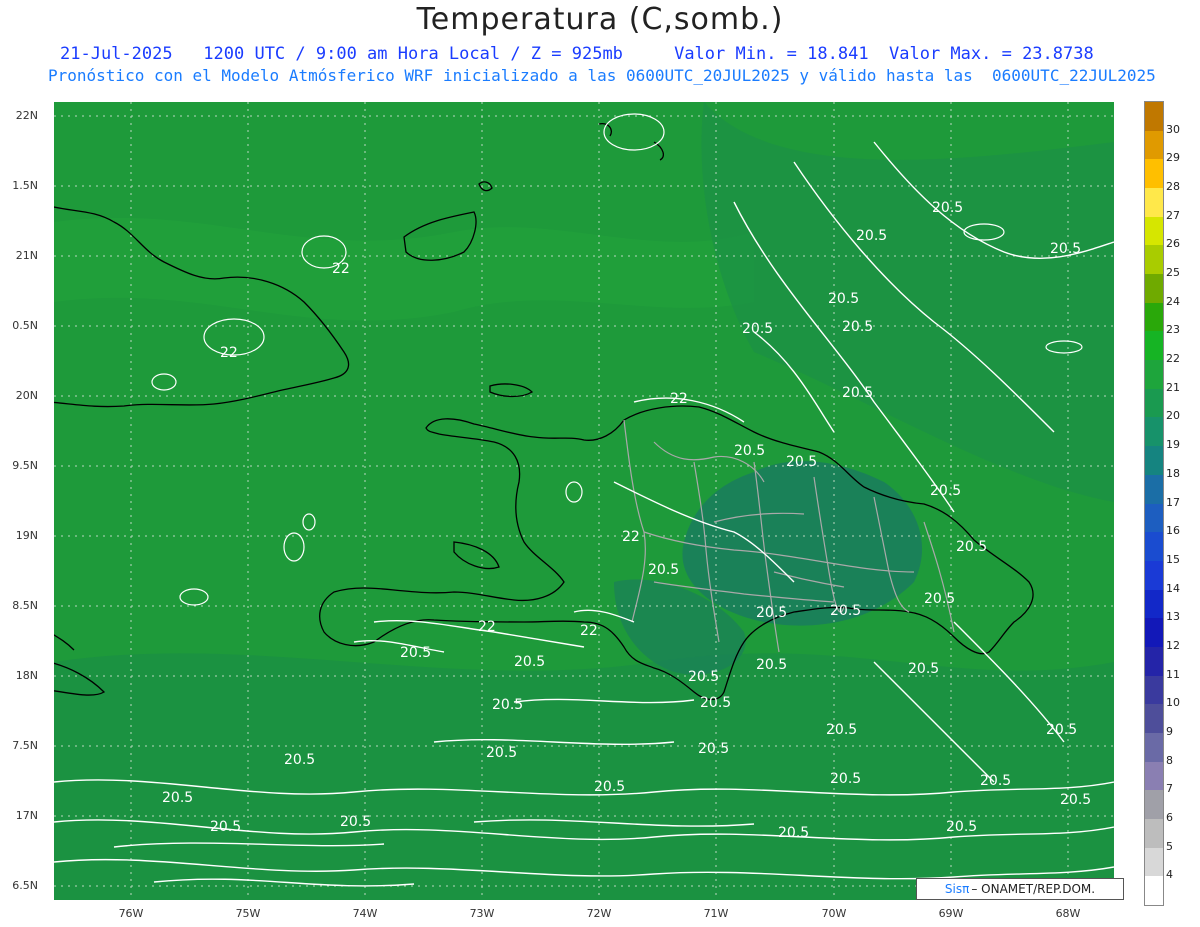 The height and width of the screenshot is (927, 1200). What do you see at coordinates (1033, 889) in the screenshot?
I see `credit-org: – ONAMET/REP.DOM.` at bounding box center [1033, 889].